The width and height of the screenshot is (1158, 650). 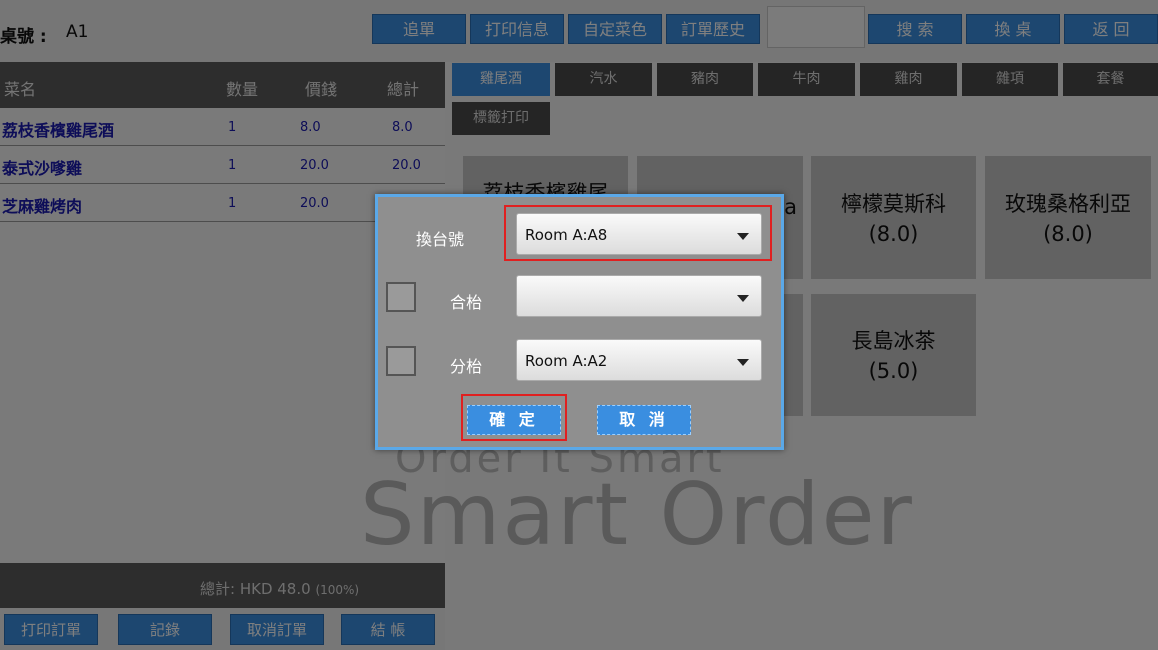 What do you see at coordinates (639, 296) in the screenshot?
I see `merge-table-select` at bounding box center [639, 296].